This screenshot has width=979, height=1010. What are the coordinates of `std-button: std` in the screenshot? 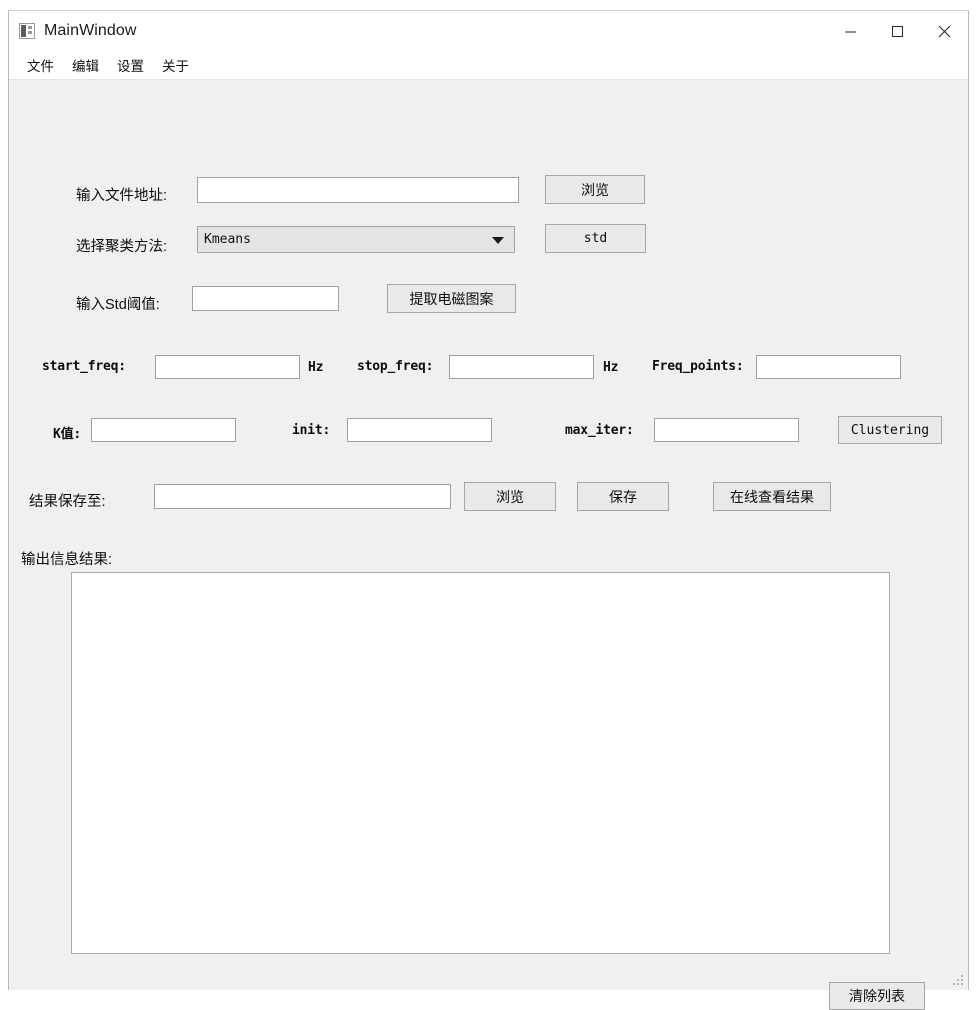 It's located at (595, 238).